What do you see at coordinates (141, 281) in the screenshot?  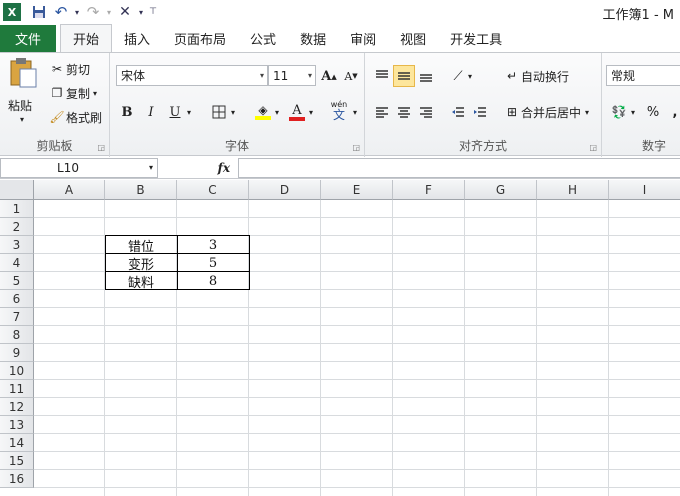 I see `cell-B5: 缺料` at bounding box center [141, 281].